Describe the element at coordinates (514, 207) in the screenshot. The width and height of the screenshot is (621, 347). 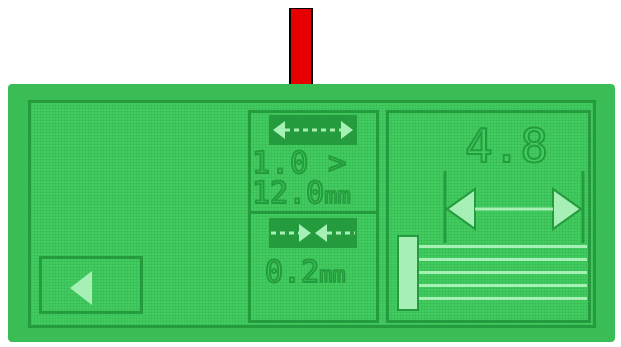
I see `double-headed-dimension-arrow-icon` at that location.